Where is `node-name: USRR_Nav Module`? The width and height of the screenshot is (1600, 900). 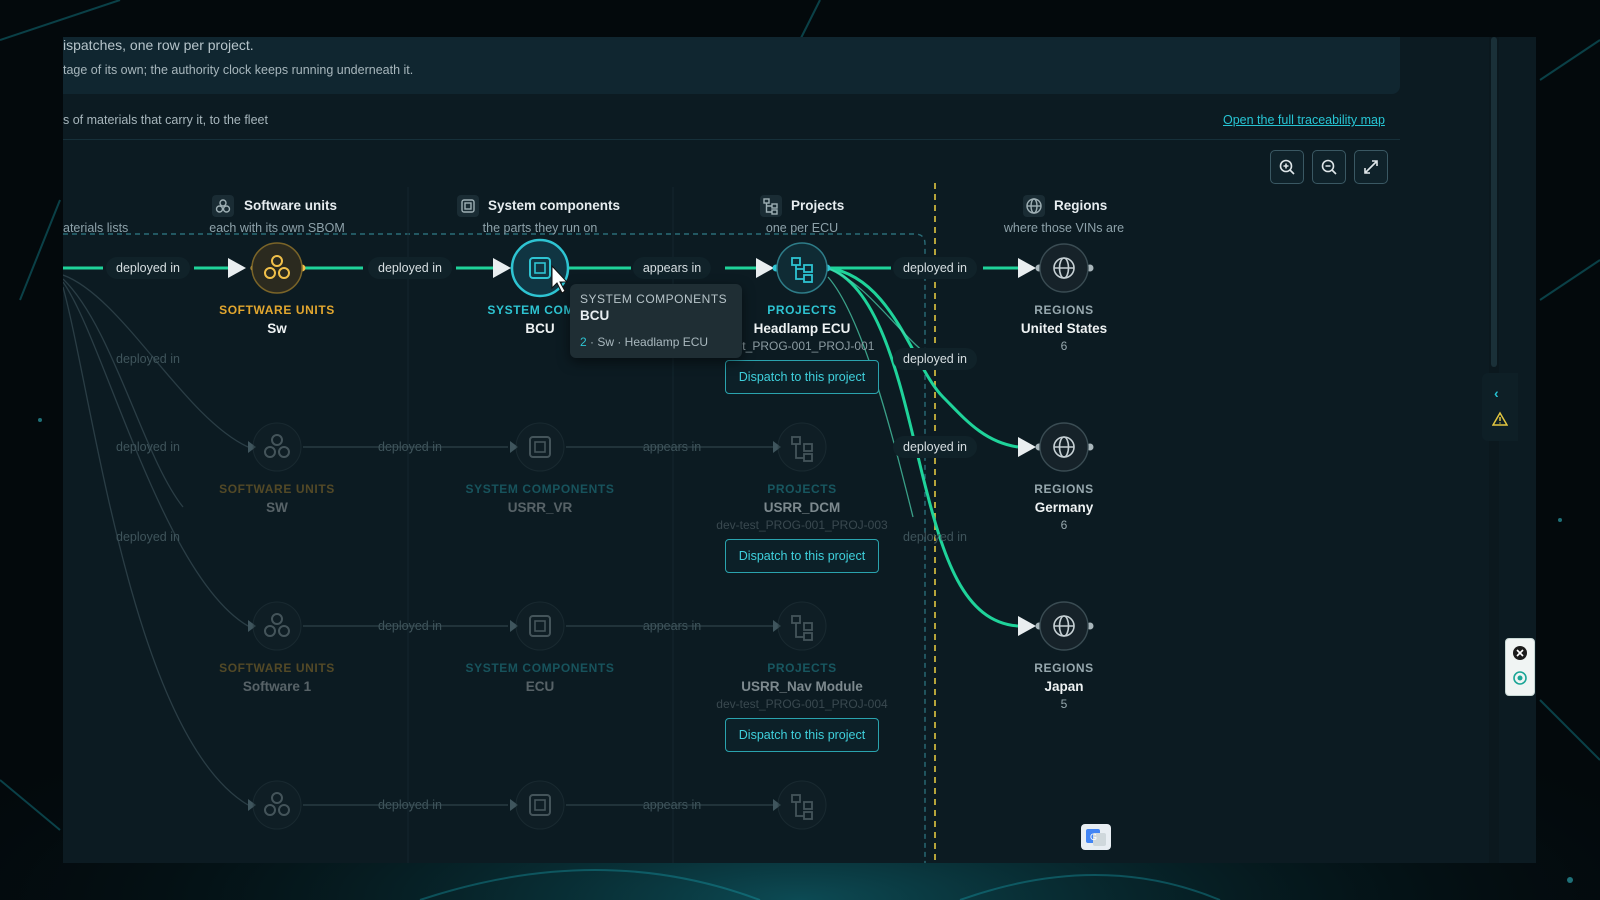
node-name: USRR_Nav Module is located at coordinates (802, 686).